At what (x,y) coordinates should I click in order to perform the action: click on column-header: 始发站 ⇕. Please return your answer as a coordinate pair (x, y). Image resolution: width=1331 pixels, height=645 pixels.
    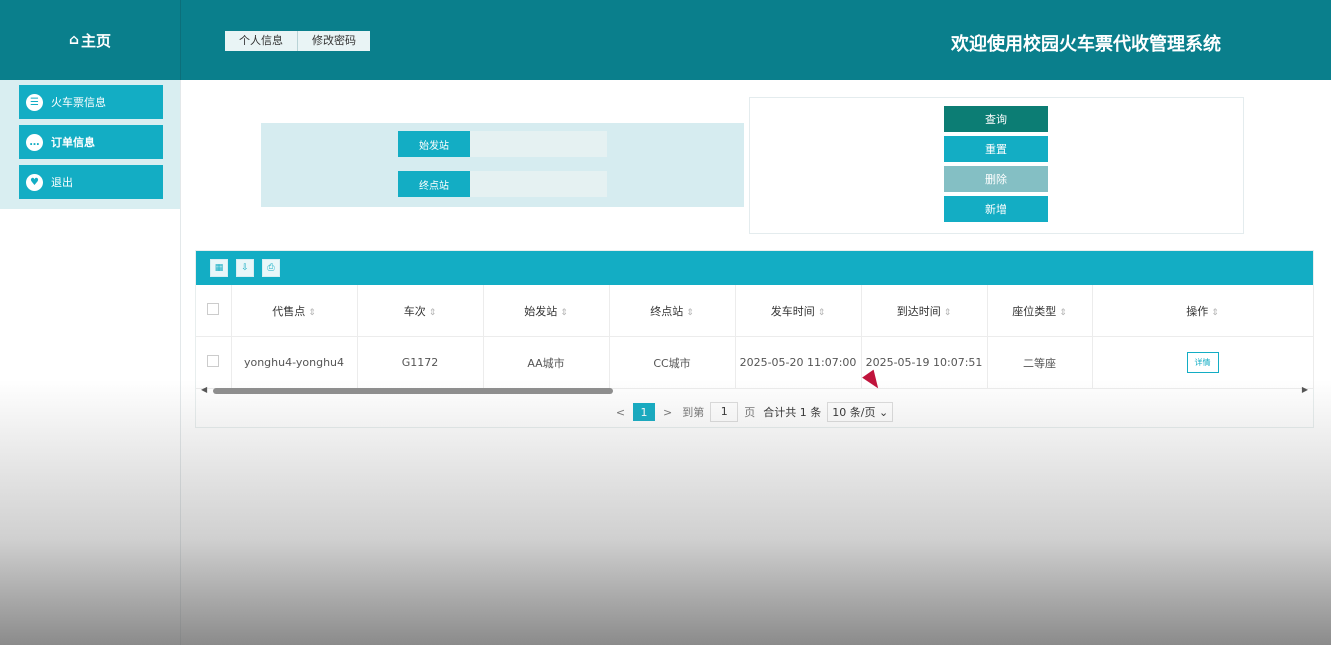
    Looking at the image, I should click on (546, 311).